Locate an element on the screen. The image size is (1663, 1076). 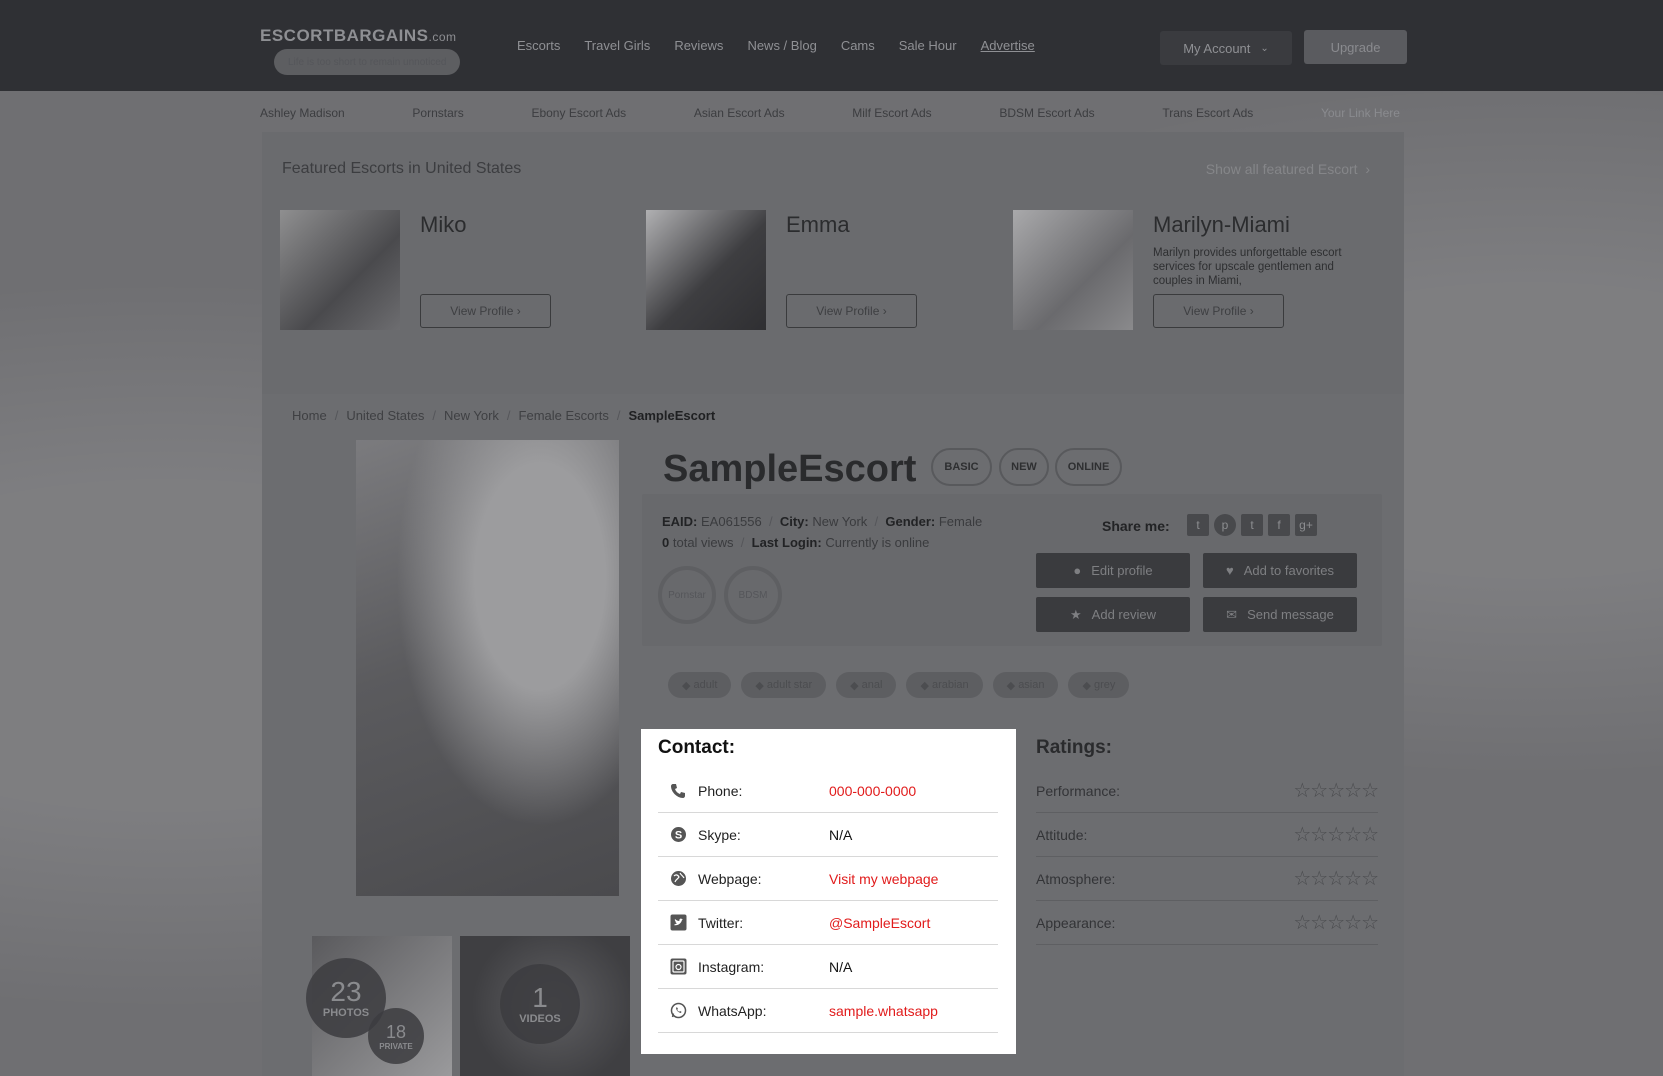
user-icon: ● is located at coordinates (1077, 570).